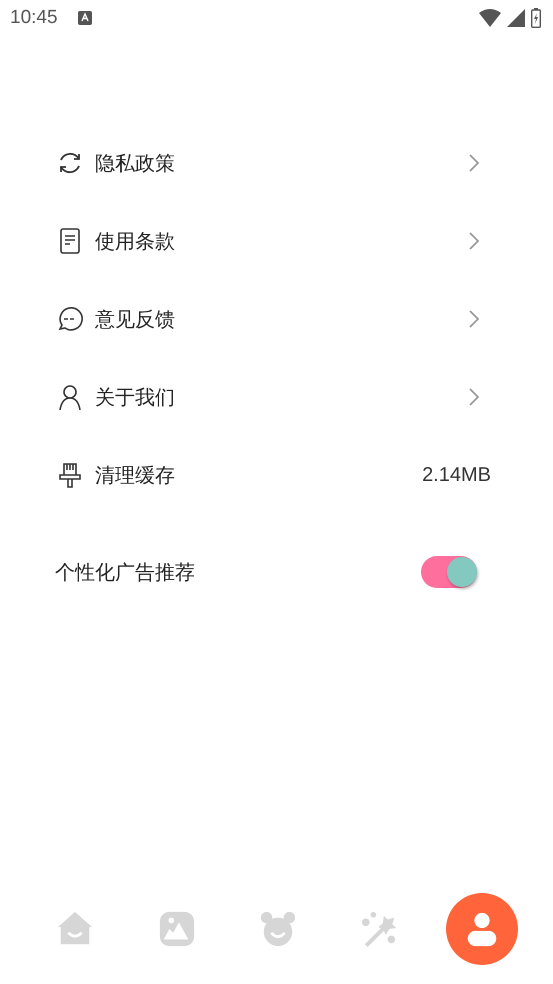 This screenshot has height=984, width=553. What do you see at coordinates (276, 397) in the screenshot?
I see `menu-item: 关于我们` at bounding box center [276, 397].